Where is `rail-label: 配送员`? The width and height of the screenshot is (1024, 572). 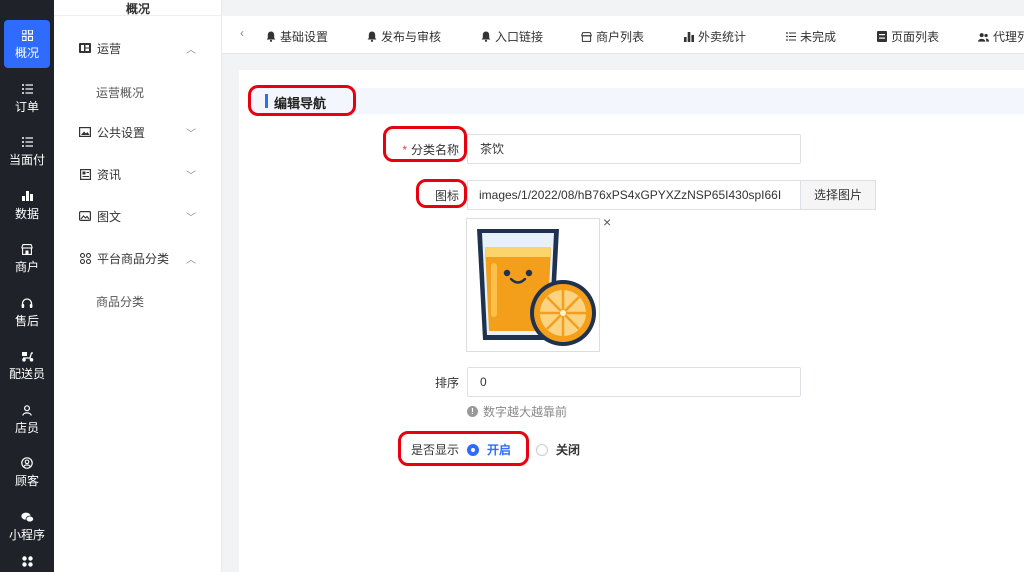 rail-label: 配送员 is located at coordinates (26, 374).